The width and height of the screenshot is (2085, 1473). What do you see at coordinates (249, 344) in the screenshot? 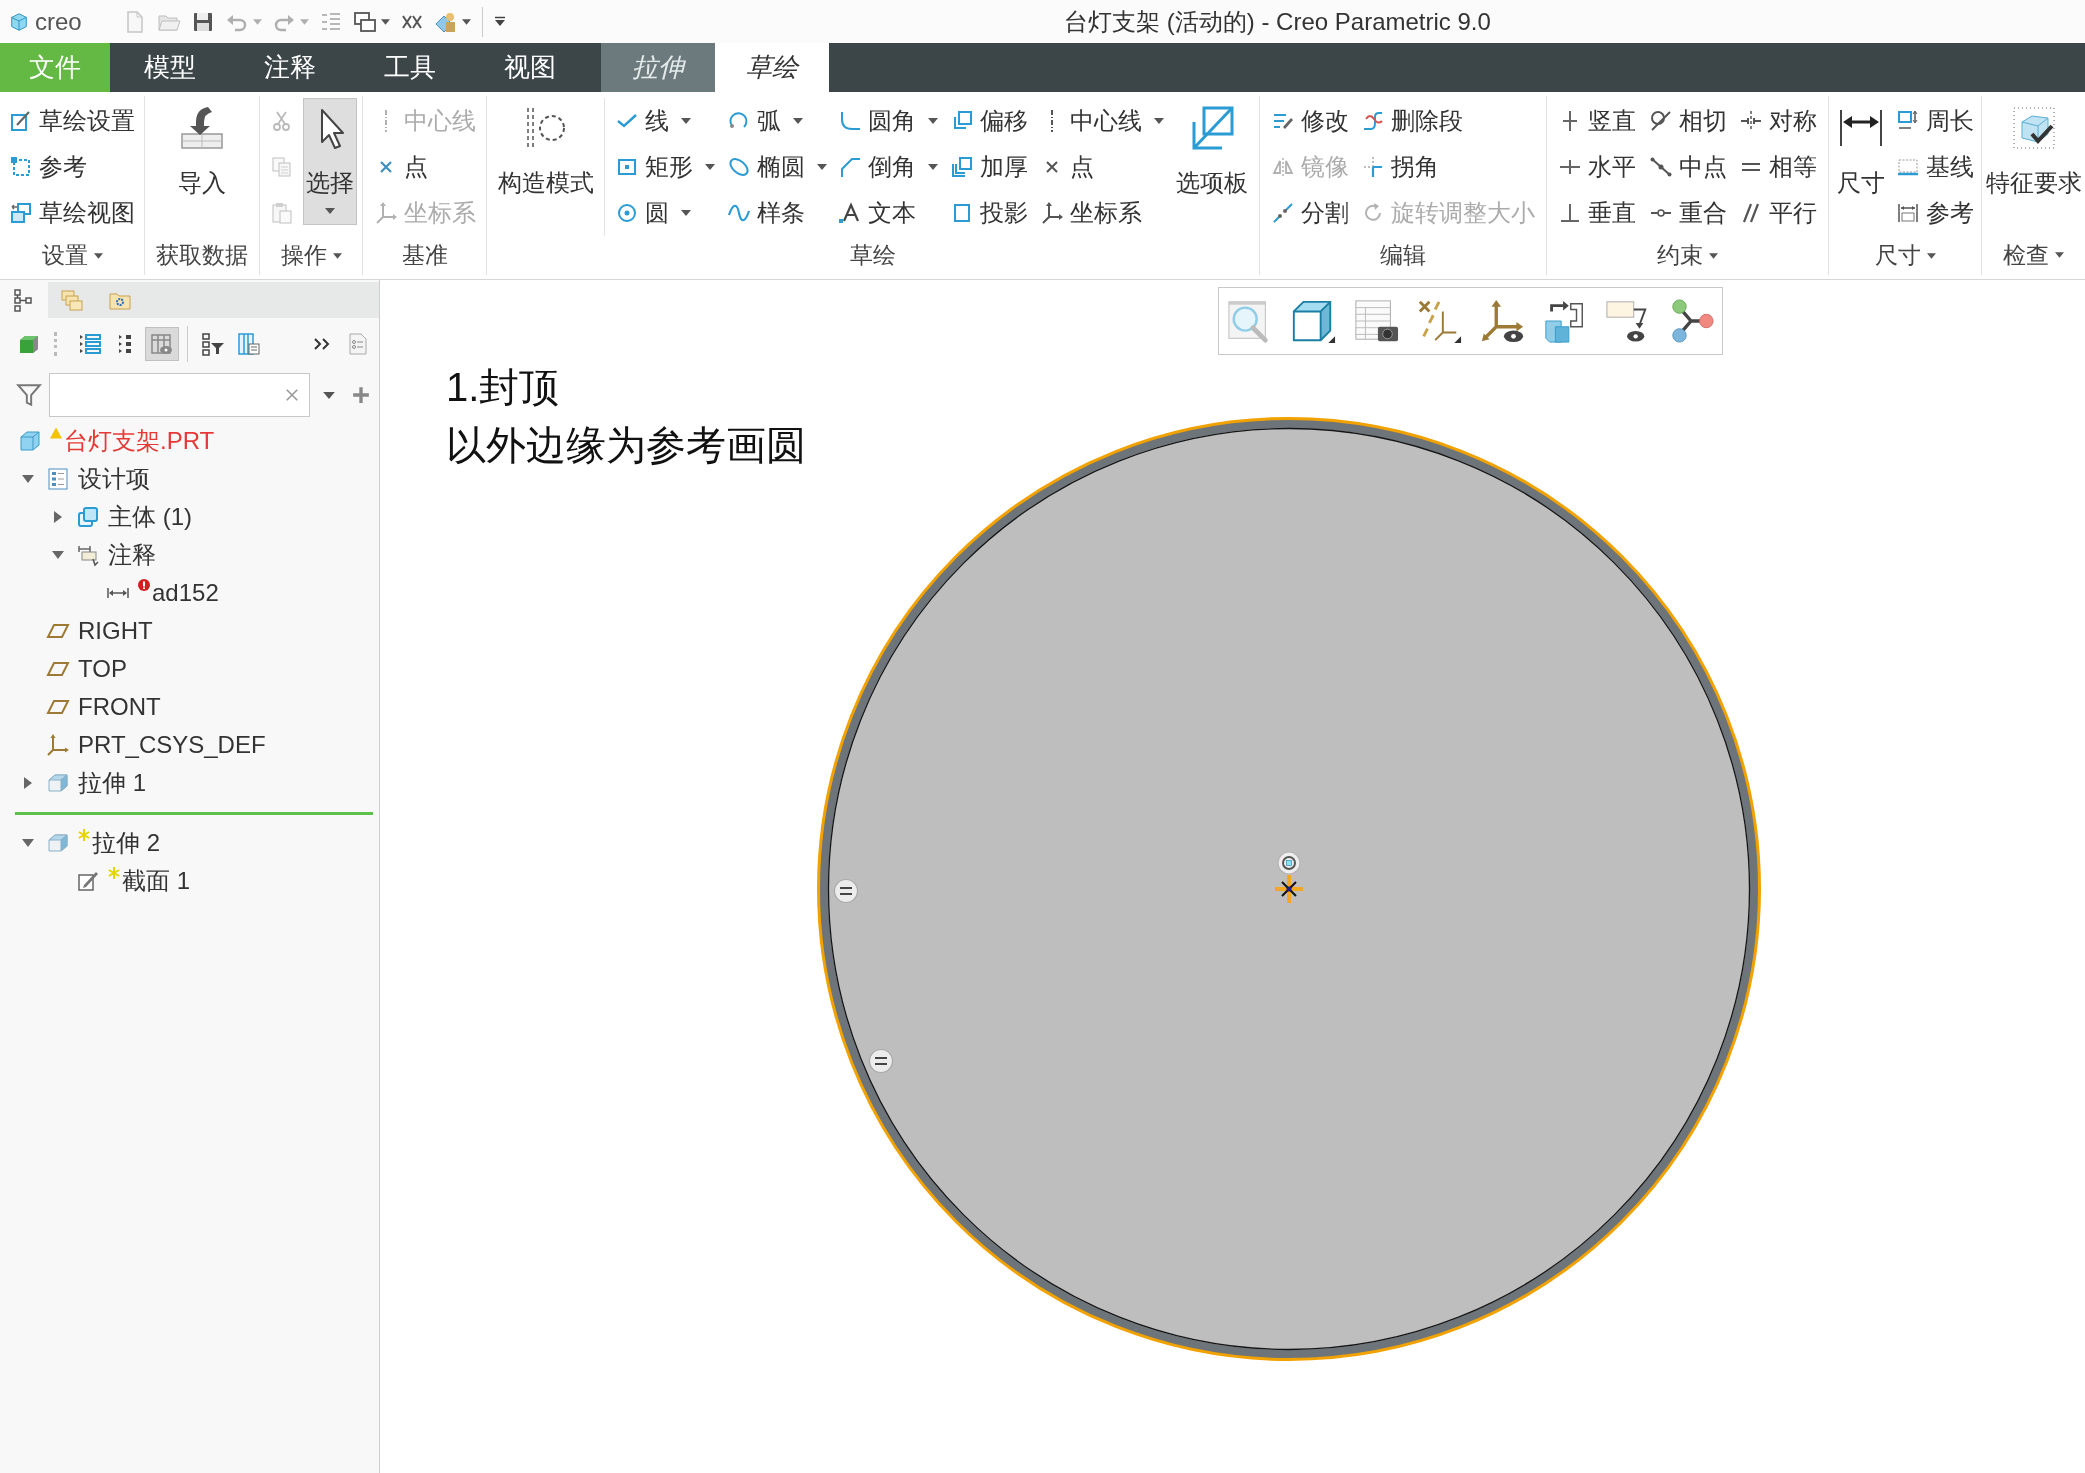
I see `columns-settings-icon` at bounding box center [249, 344].